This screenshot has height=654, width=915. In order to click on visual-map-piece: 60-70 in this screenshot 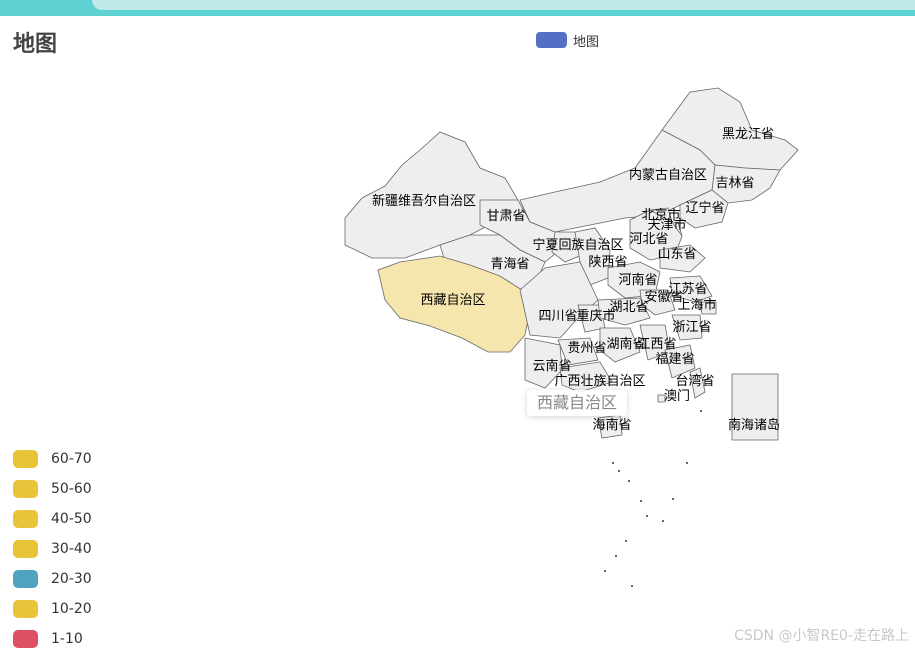, I will do `click(52, 459)`.